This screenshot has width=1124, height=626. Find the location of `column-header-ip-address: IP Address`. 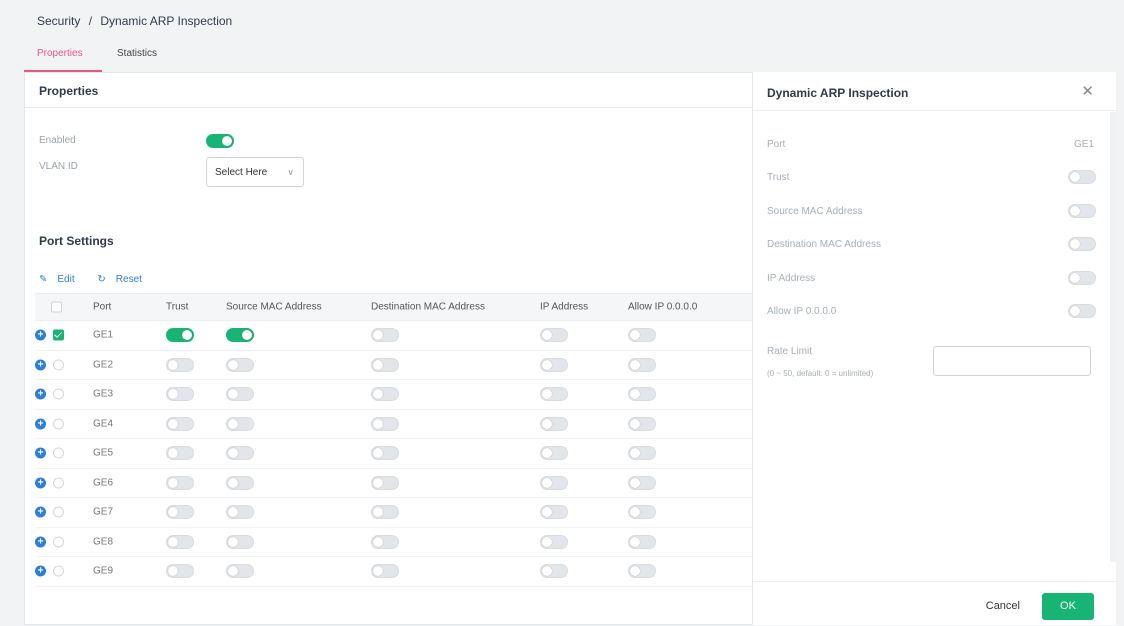

column-header-ip-address: IP Address is located at coordinates (564, 307).